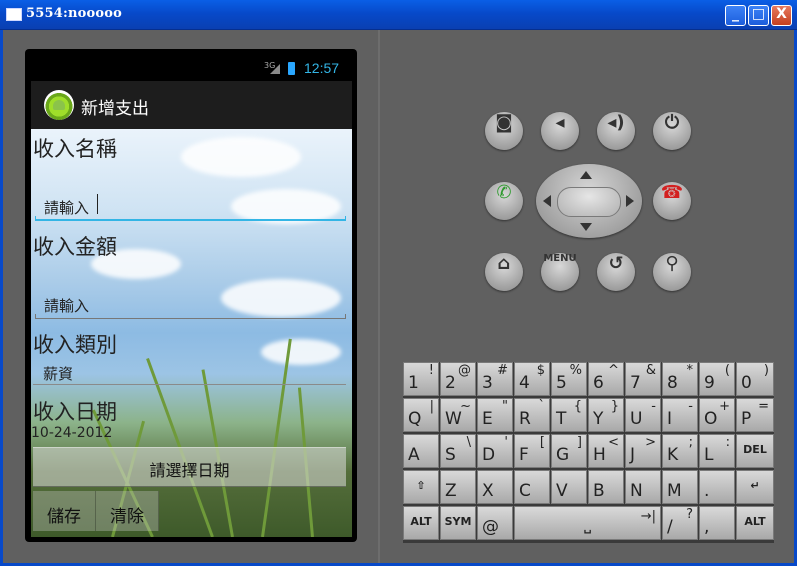 This screenshot has height=566, width=797. Describe the element at coordinates (64, 511) in the screenshot. I see `save-button: 儲存` at that location.